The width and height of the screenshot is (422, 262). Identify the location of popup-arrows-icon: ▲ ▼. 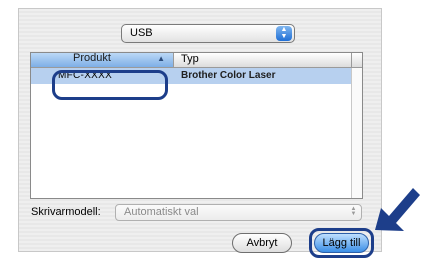
(284, 33).